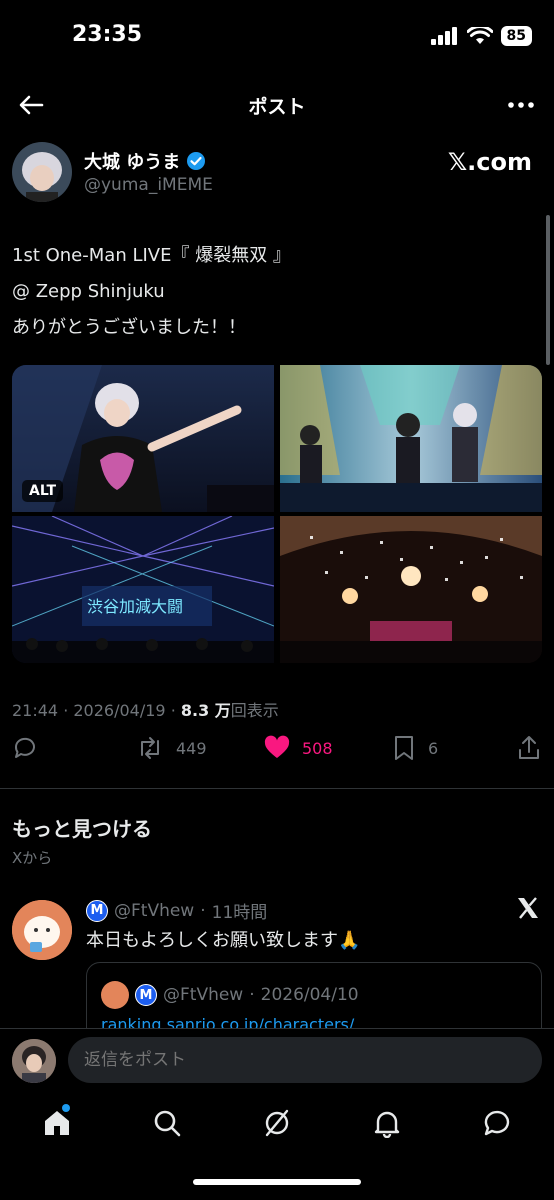 This screenshot has height=1200, width=554. I want to click on discover-subtitle: Xから, so click(32, 858).